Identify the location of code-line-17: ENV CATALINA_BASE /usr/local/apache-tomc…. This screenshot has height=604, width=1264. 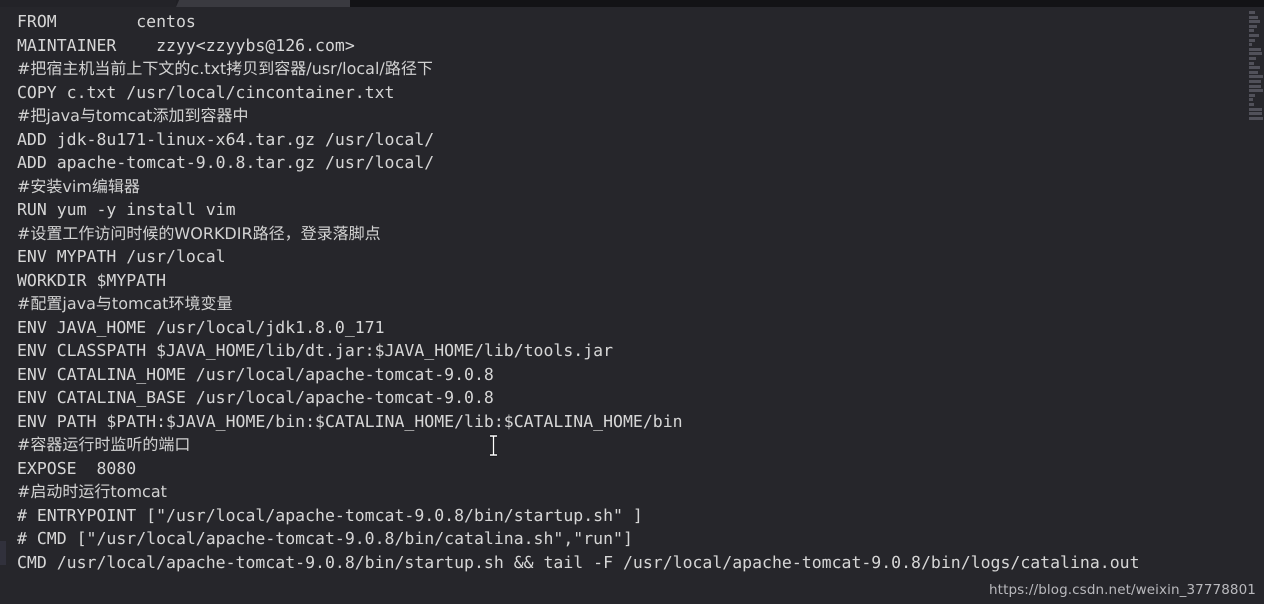
(255, 398).